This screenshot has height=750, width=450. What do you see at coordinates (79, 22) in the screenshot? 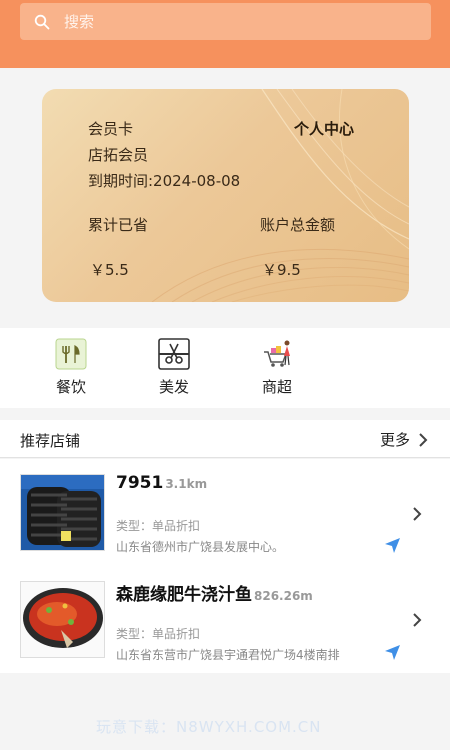
I see `search-placeholder: 搜索` at bounding box center [79, 22].